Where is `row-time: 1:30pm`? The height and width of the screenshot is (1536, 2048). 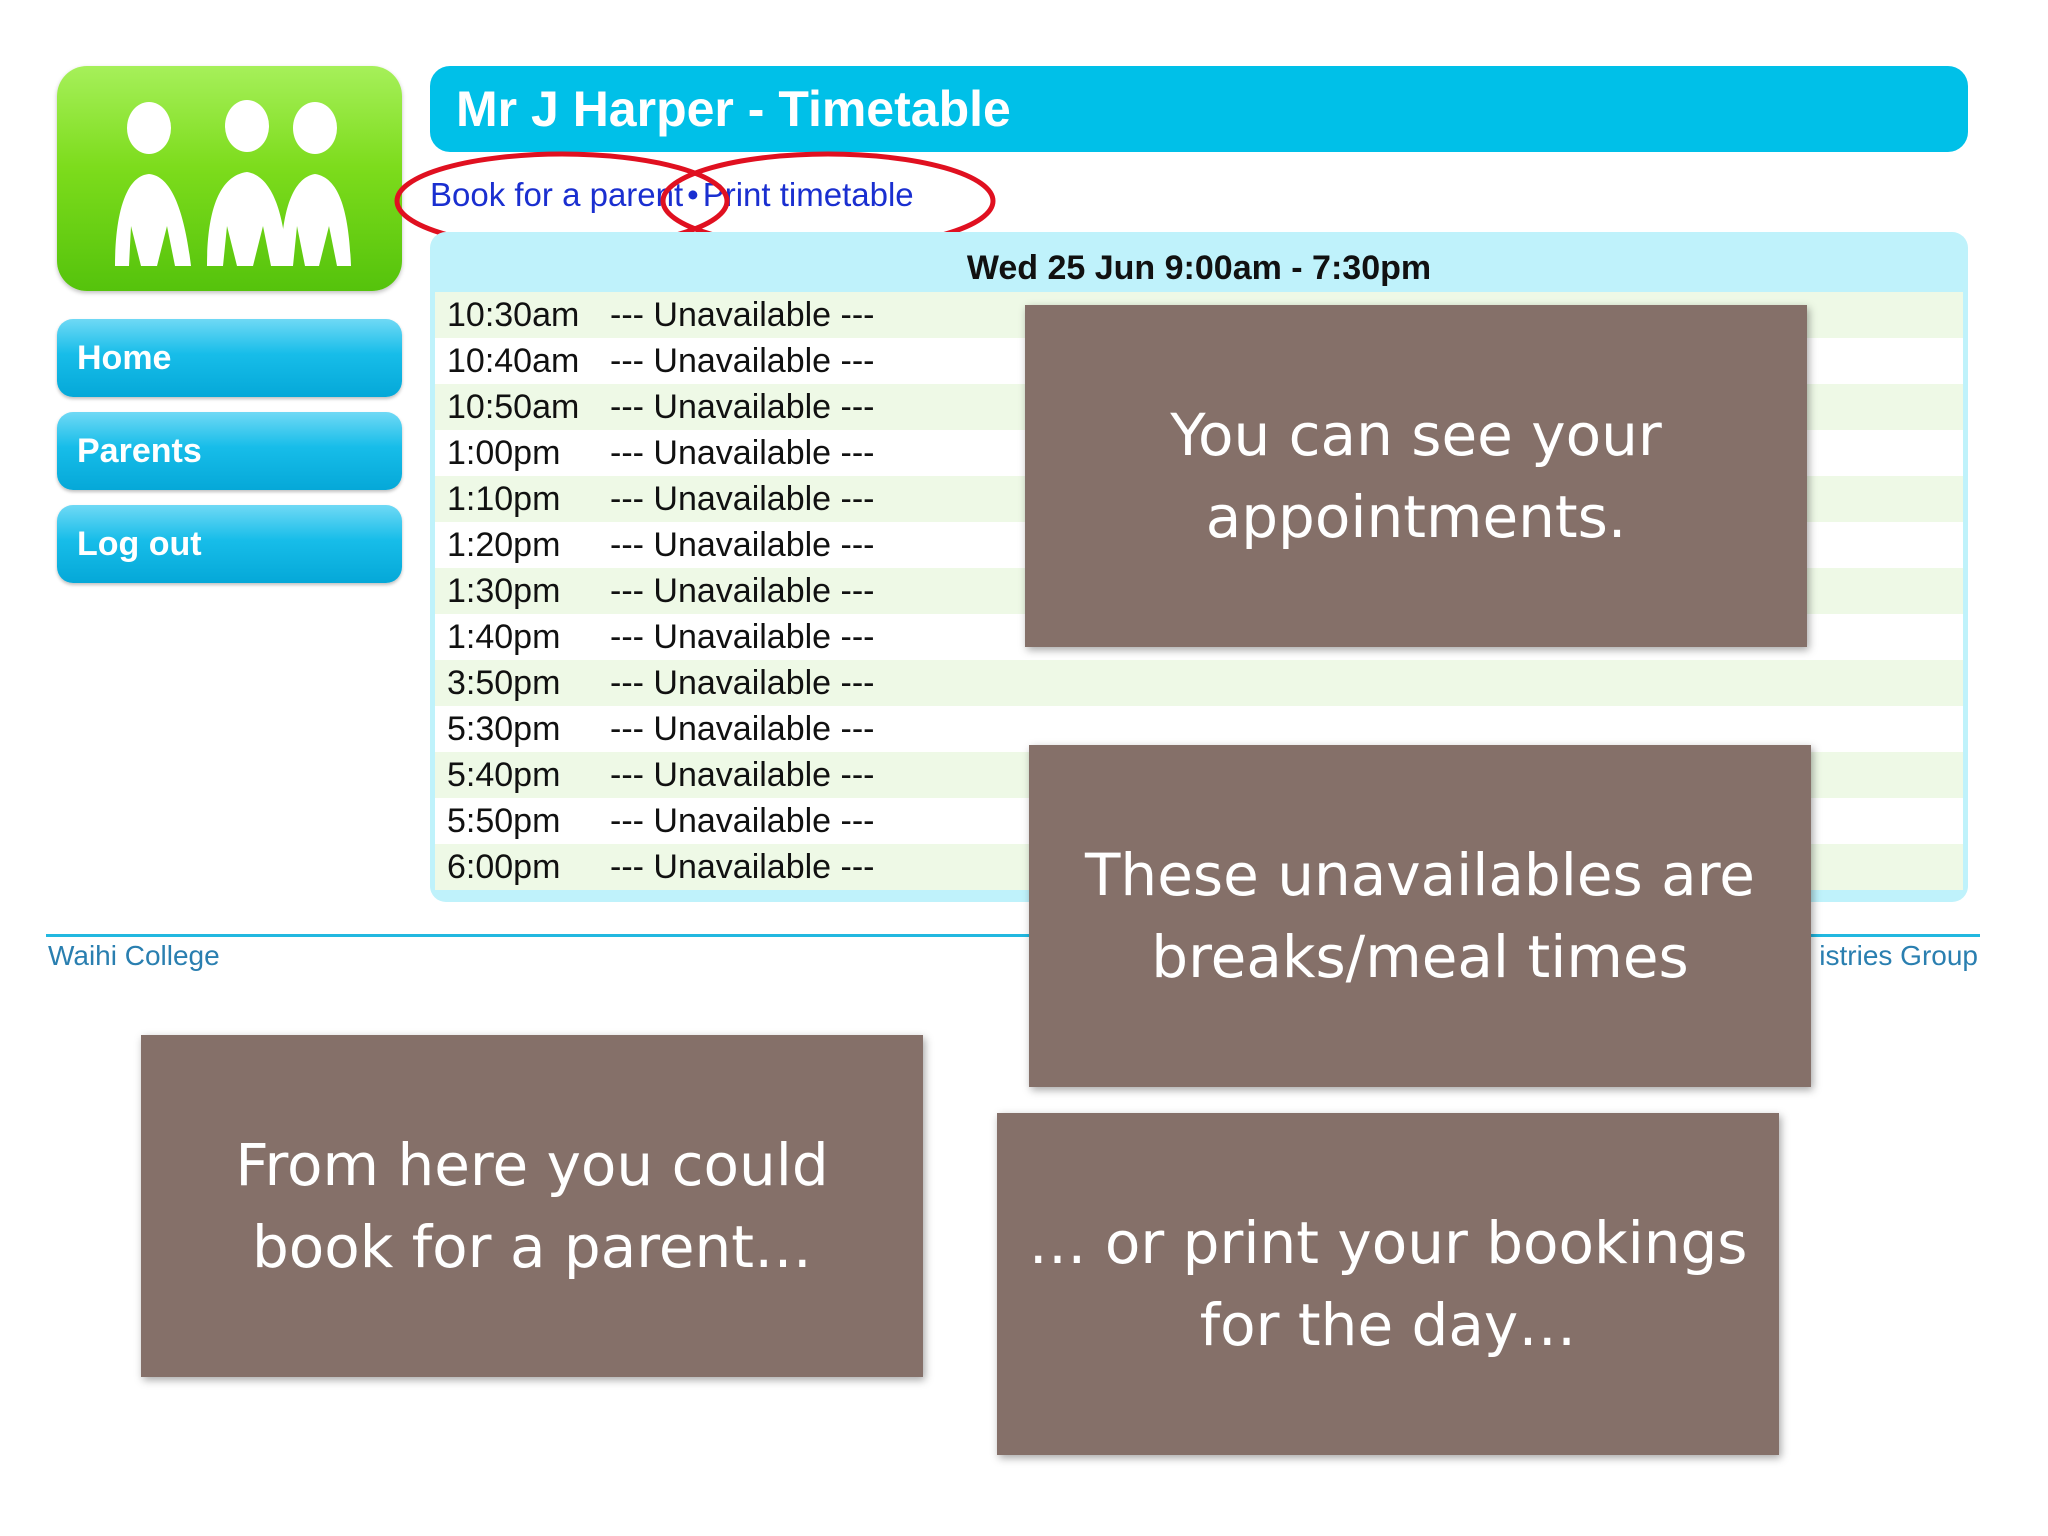 row-time: 1:30pm is located at coordinates (504, 591).